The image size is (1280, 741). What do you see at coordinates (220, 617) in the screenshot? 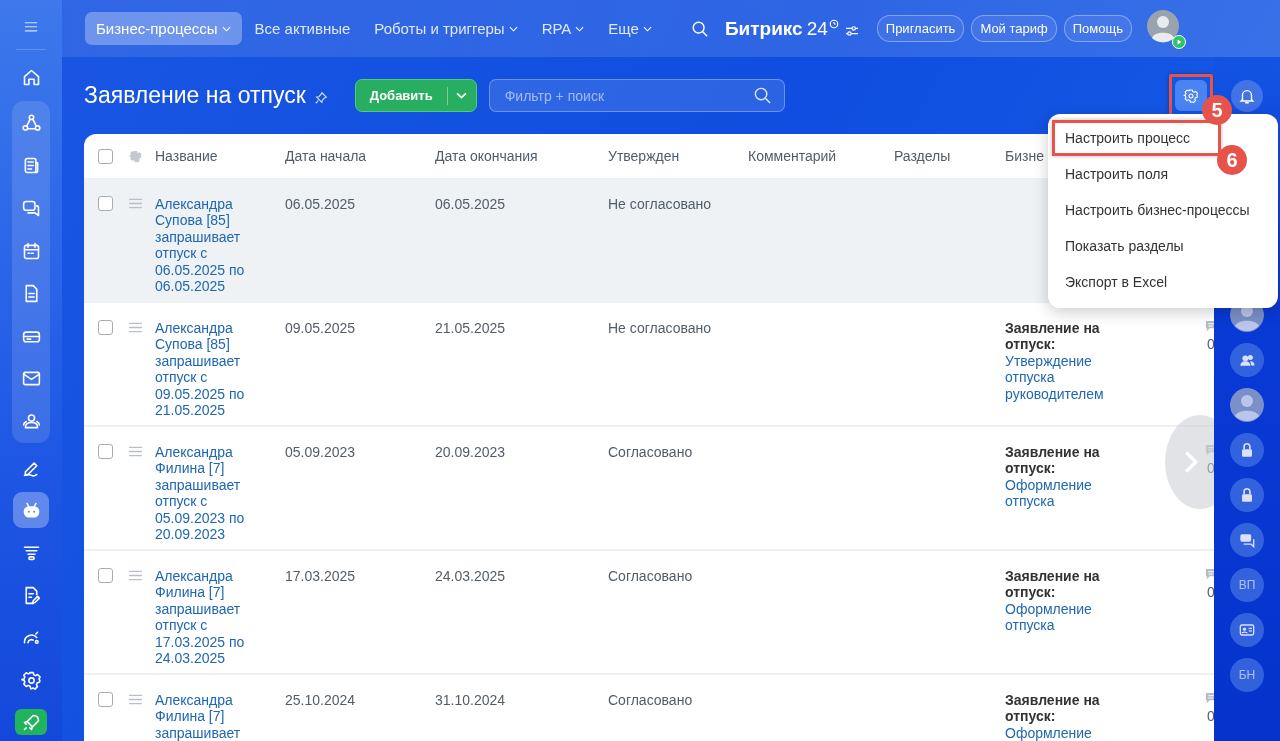
I see `request-link: Александра Филина [7] запрашивает отпуск с 17.03.2025 по 24.03.2025` at bounding box center [220, 617].